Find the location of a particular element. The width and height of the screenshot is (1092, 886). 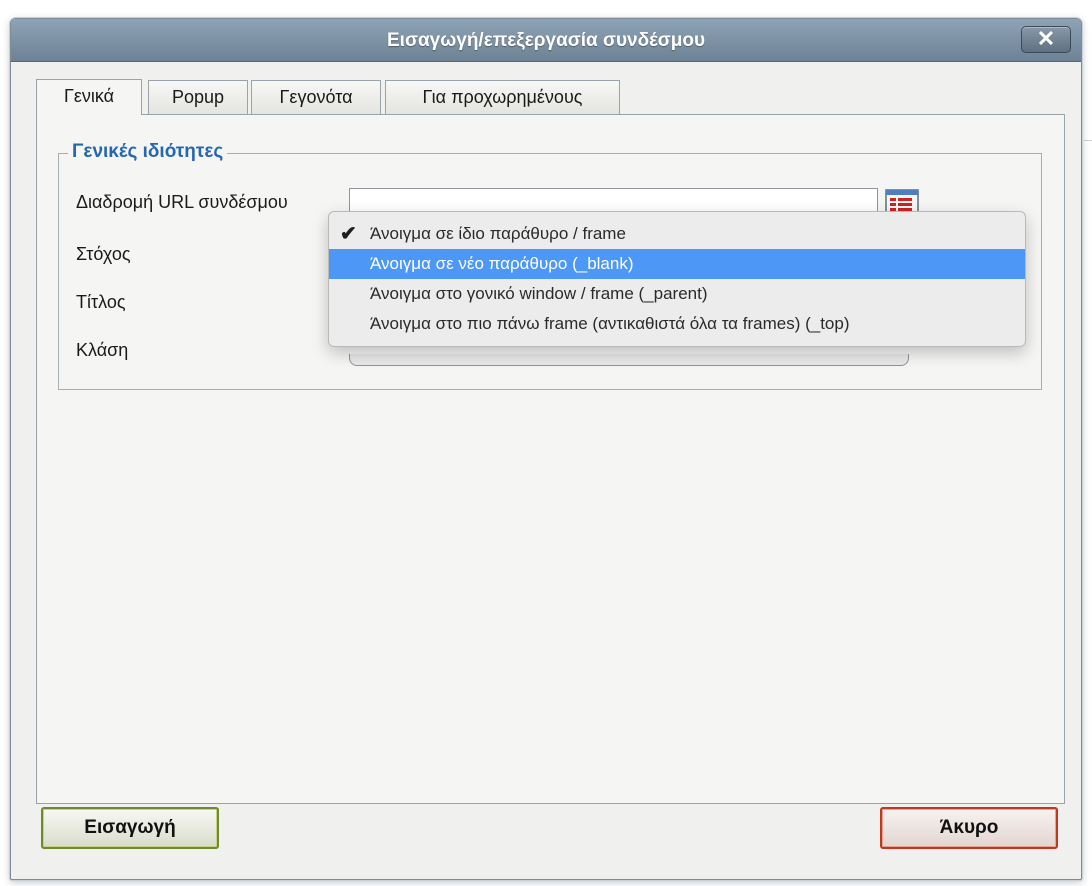

tab-general-label: Γενικά is located at coordinates (89, 96).